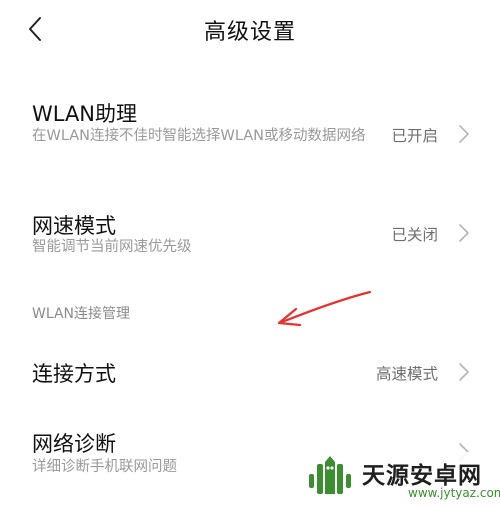 The height and width of the screenshot is (507, 500). What do you see at coordinates (199, 136) in the screenshot?
I see `wlan-assistant-desc: 在WLAN连接不佳时智能选择WLAN或移动数据网络` at bounding box center [199, 136].